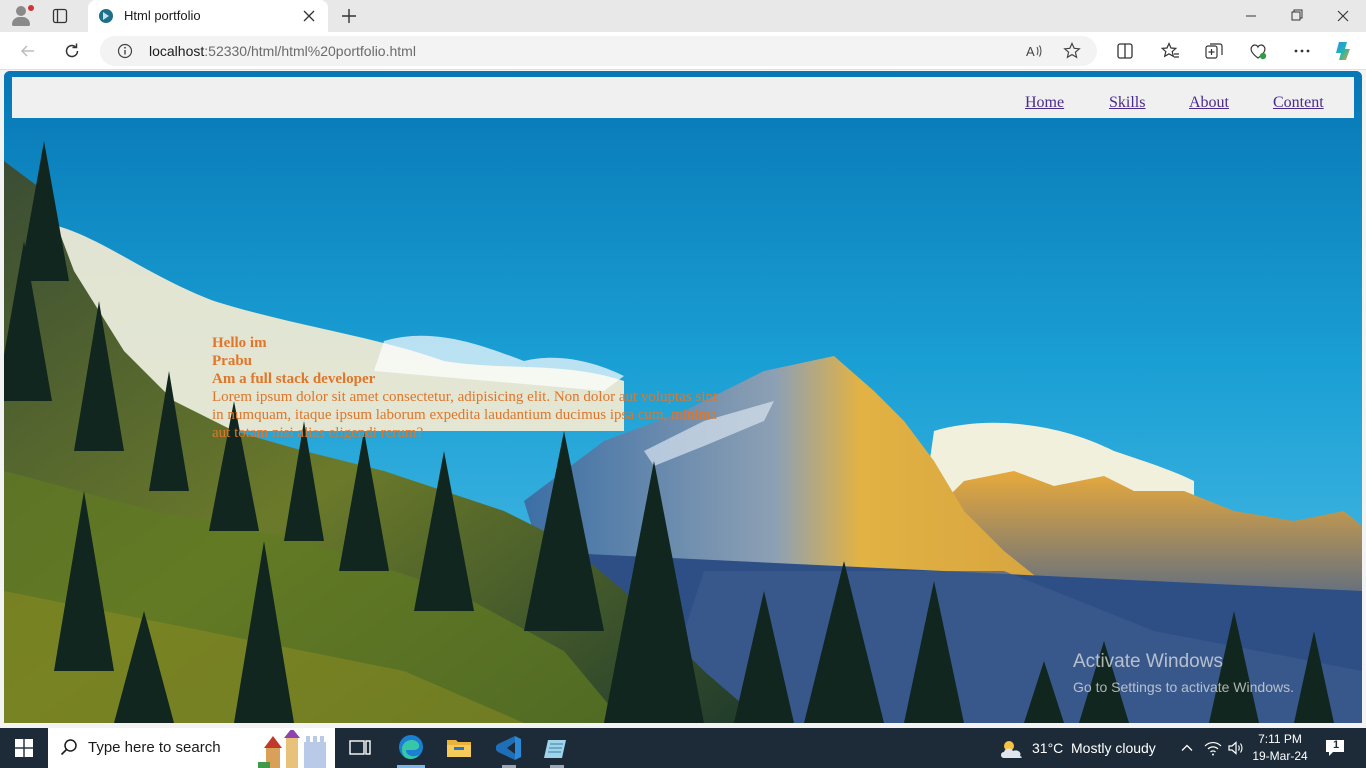 Image resolution: width=1366 pixels, height=768 pixels. Describe the element at coordinates (292, 749) in the screenshot. I see `search-highlight-castle-icon` at that location.